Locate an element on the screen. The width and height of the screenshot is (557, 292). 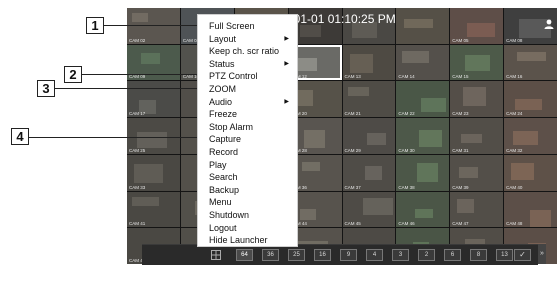
layout-split-button: 16 is located at coordinates (322, 255).